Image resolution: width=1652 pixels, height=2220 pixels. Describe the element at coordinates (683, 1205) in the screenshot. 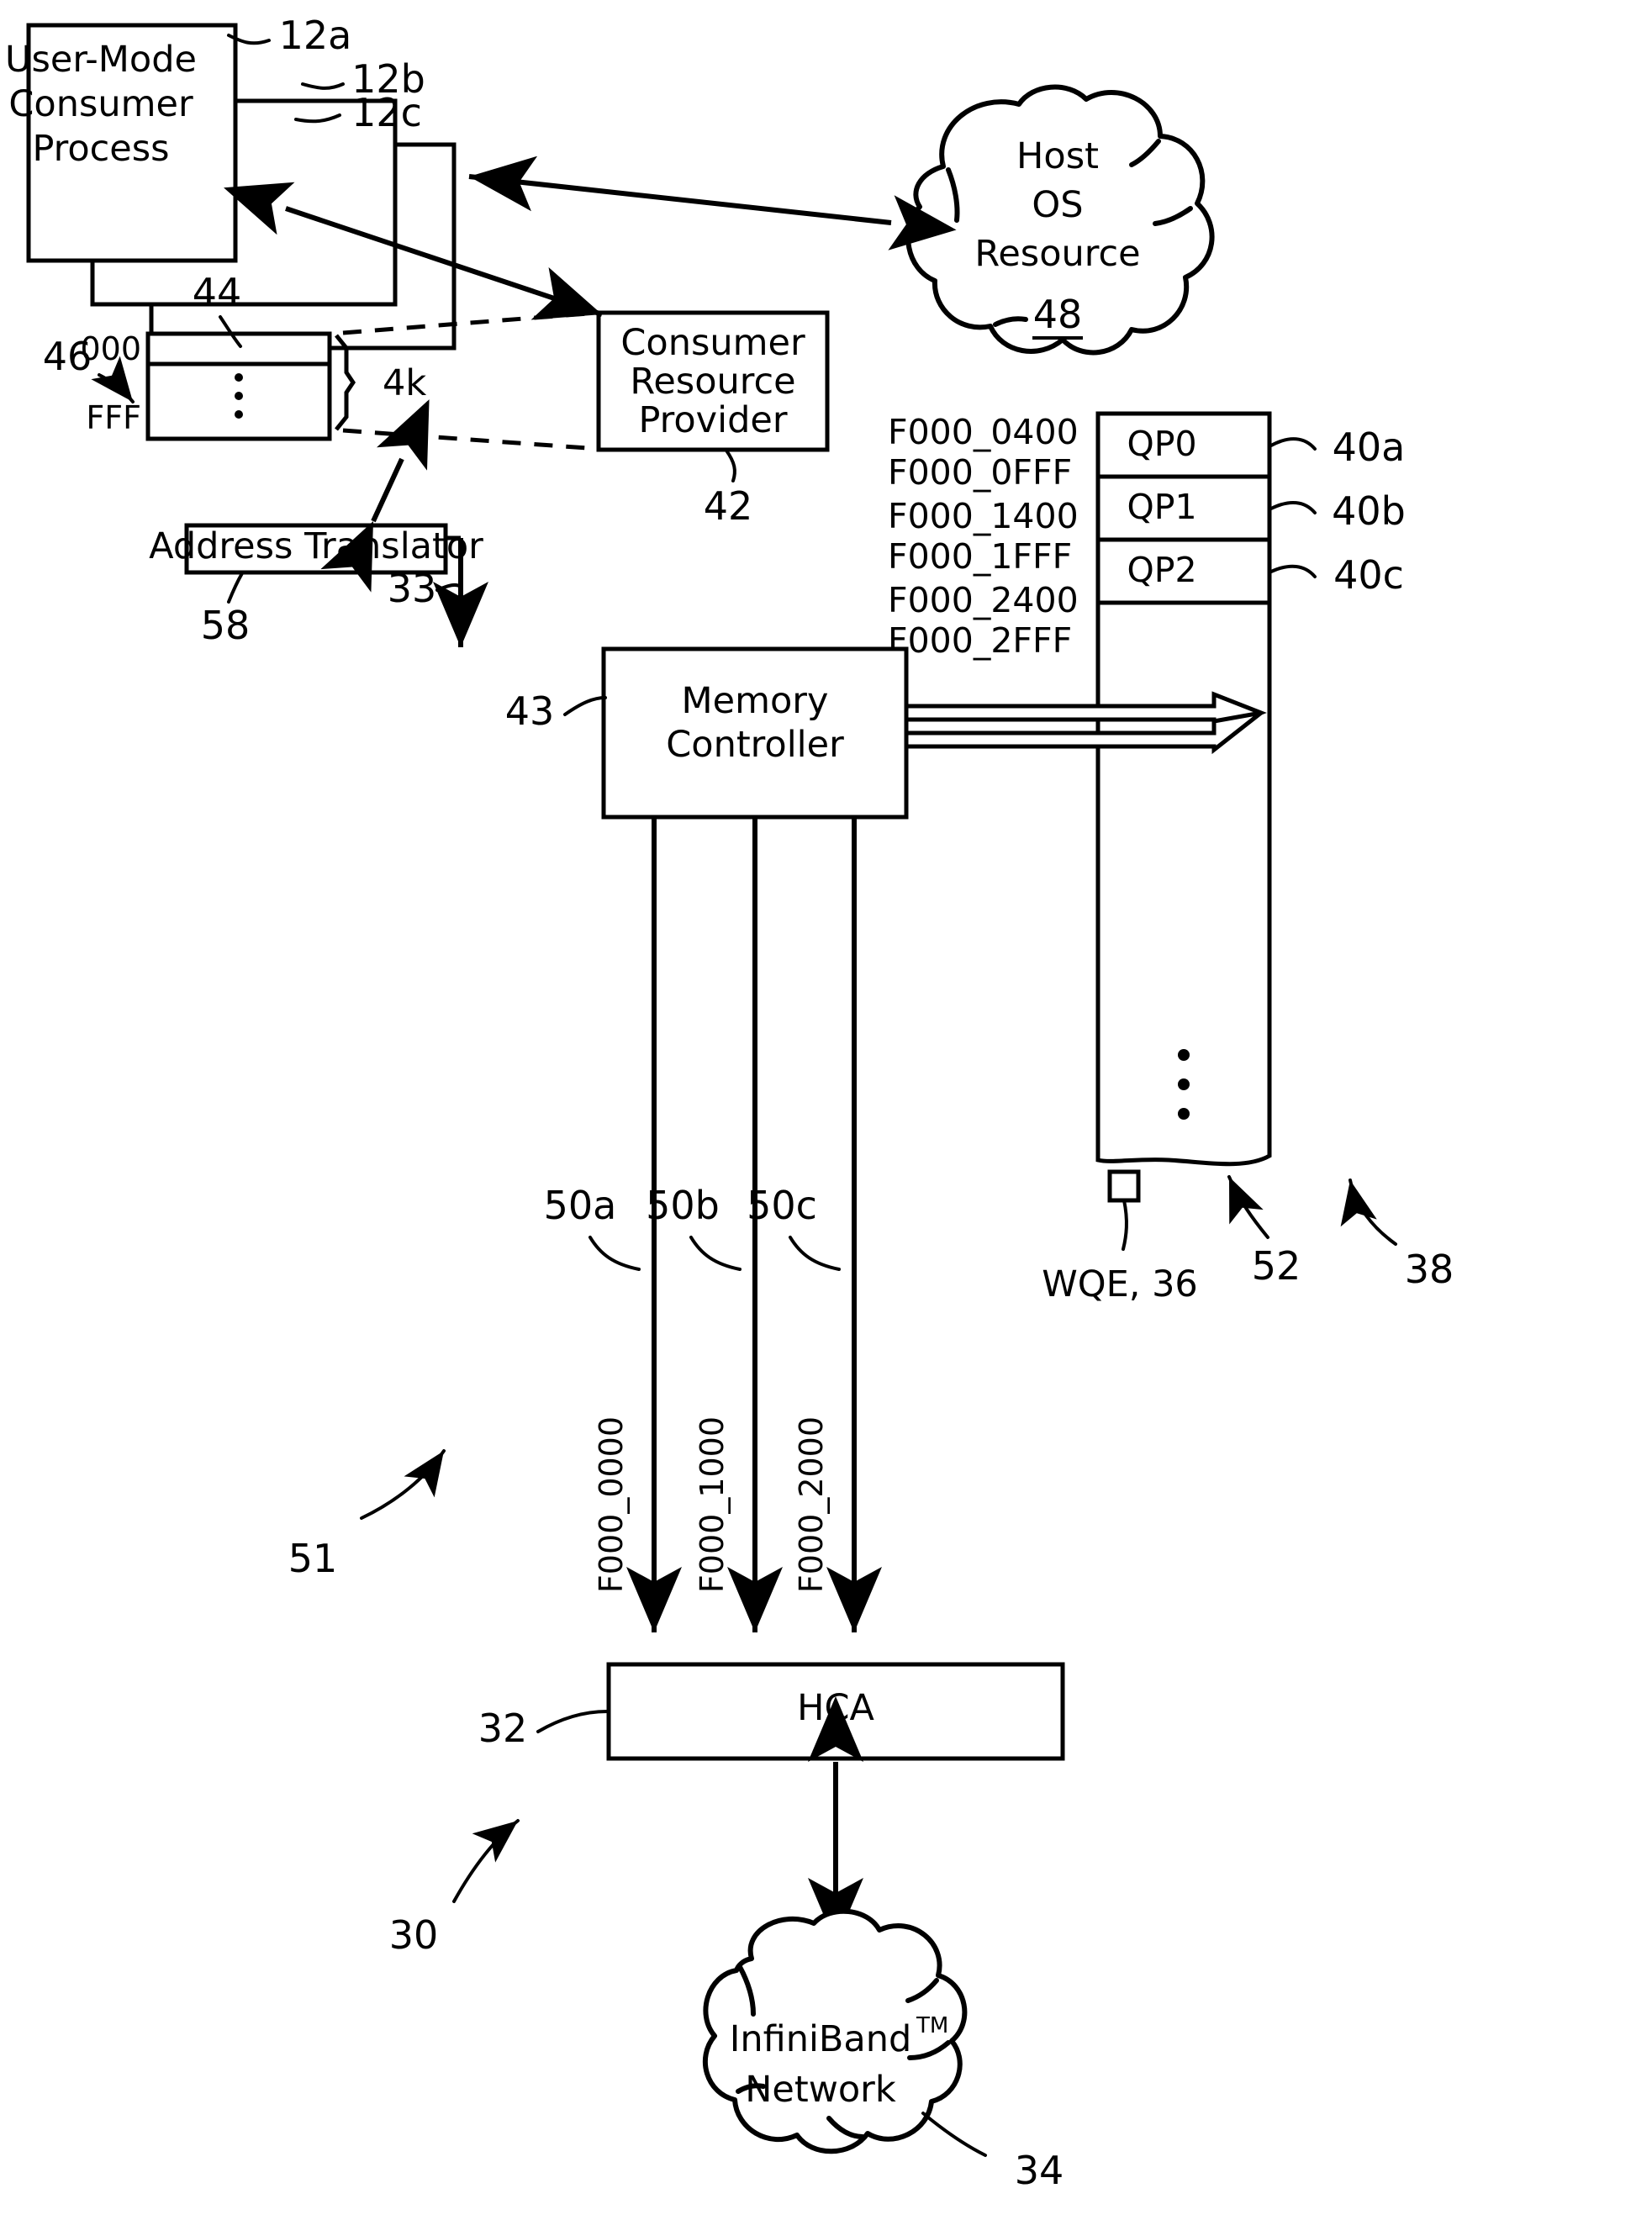

I see `ref-50b: 50b` at that location.